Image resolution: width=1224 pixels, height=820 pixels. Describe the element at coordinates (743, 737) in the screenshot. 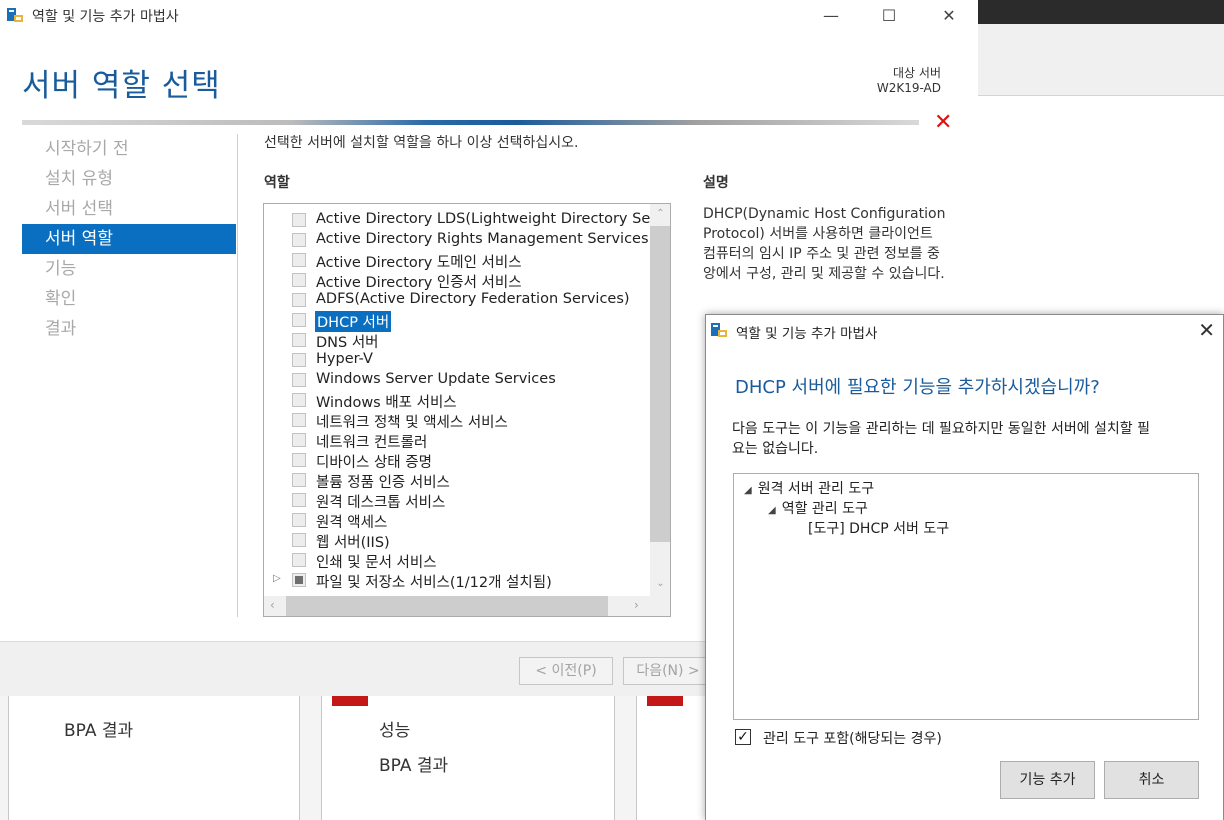

I see `include-tools-checkbox: ✓` at that location.